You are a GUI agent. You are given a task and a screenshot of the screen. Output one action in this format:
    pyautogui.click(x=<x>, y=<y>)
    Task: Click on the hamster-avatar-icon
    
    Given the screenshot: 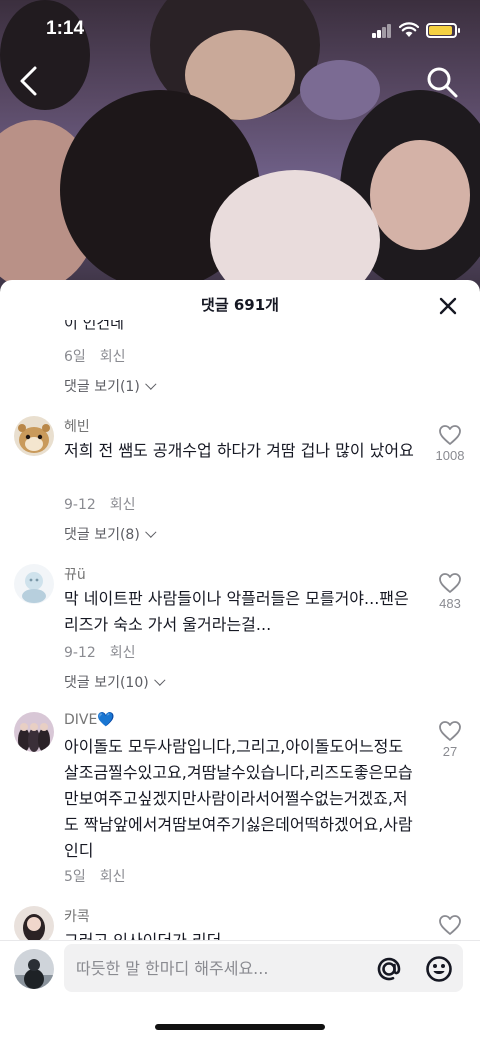 What is the action you would take?
    pyautogui.click(x=34, y=436)
    